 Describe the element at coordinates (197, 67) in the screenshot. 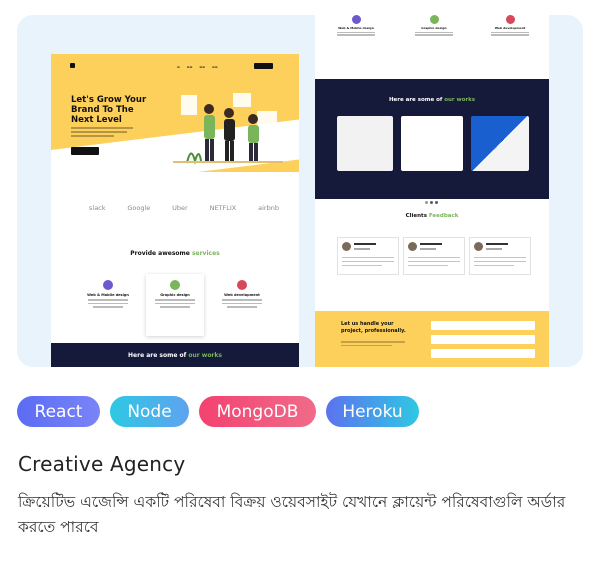

I see `nav-links: ▬ ▬▬ ▬▬ ▬▬` at that location.